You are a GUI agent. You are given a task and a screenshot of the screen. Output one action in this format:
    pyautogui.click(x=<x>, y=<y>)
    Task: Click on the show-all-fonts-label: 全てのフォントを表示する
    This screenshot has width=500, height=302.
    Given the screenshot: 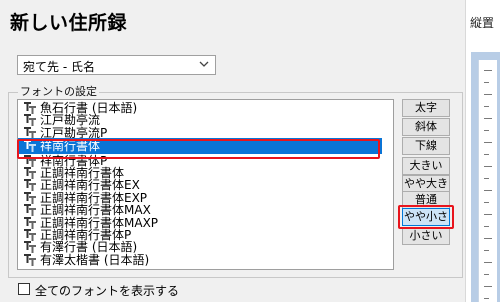 What is the action you would take?
    pyautogui.click(x=107, y=290)
    